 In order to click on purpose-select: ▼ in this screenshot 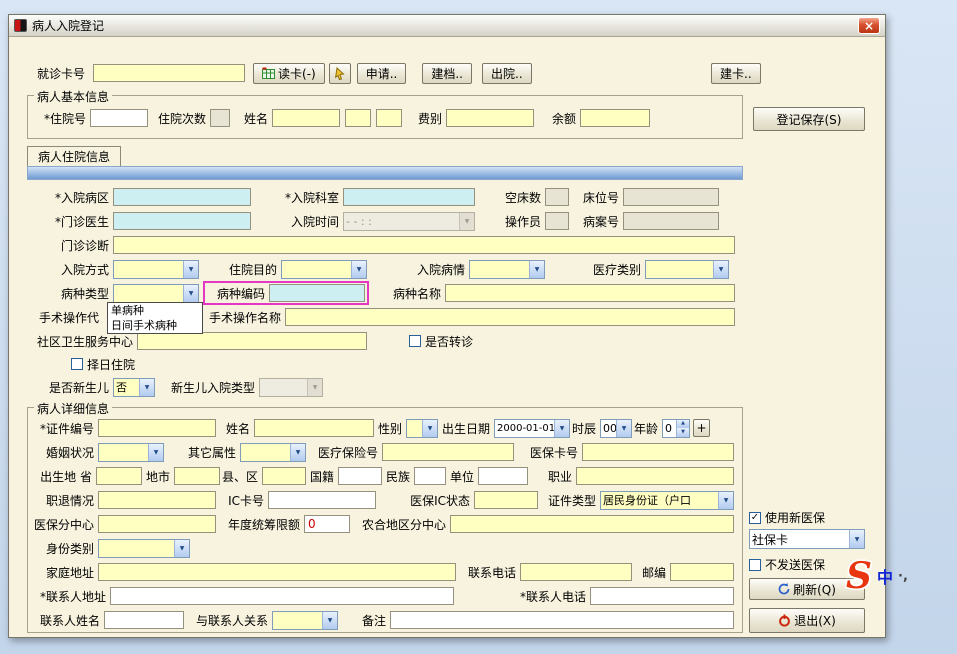, I will do `click(324, 269)`.